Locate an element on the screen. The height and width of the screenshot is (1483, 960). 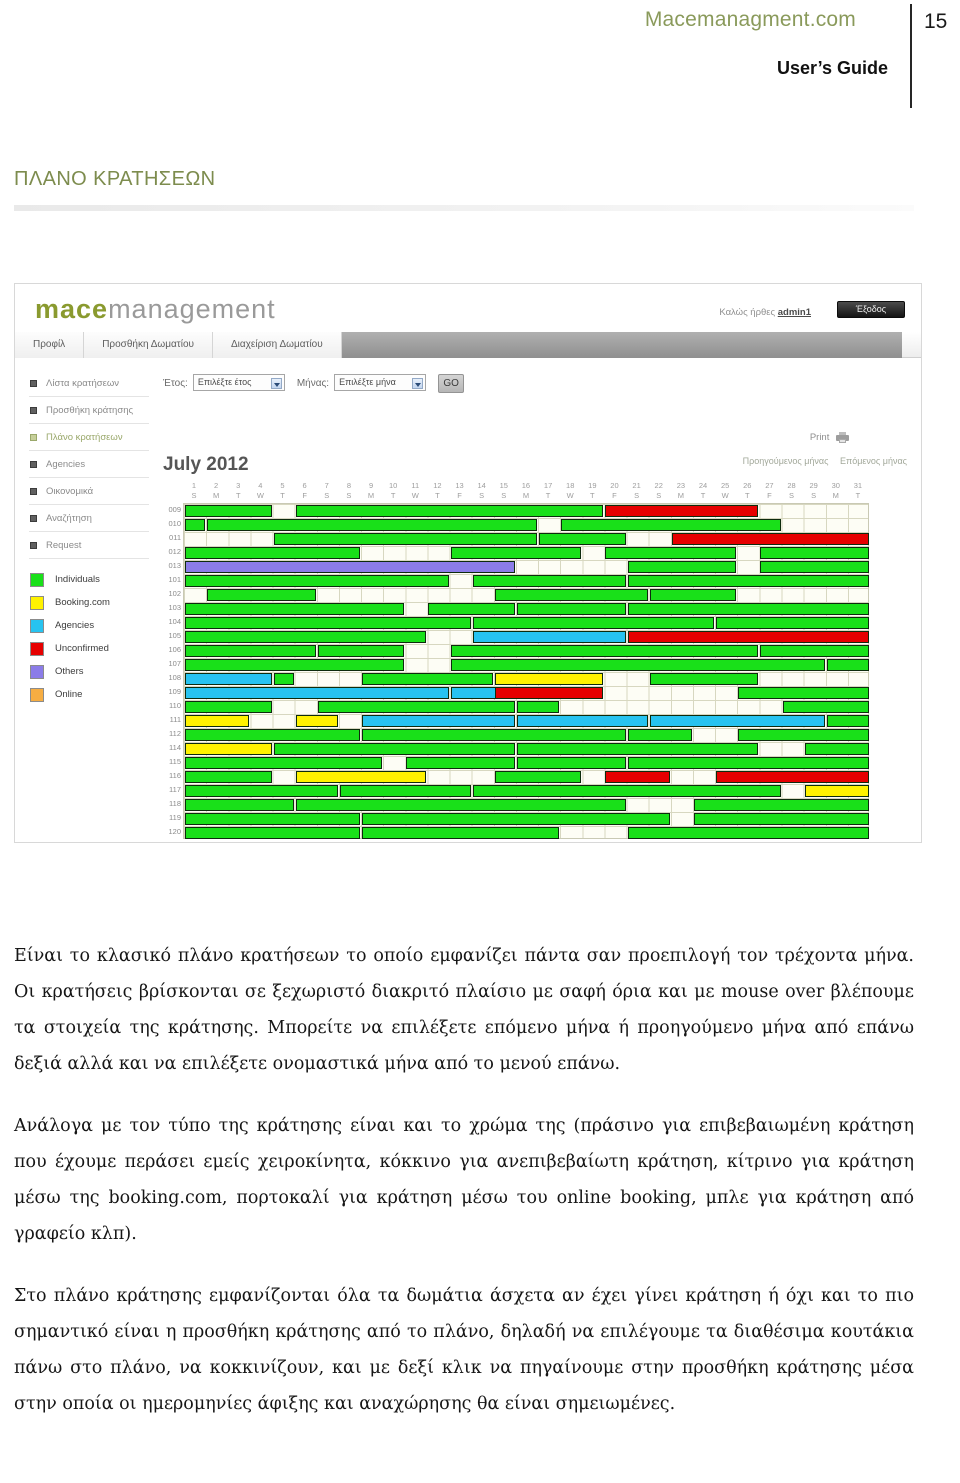
sidebar-item-search: Αναζήτηση is located at coordinates (89, 518).